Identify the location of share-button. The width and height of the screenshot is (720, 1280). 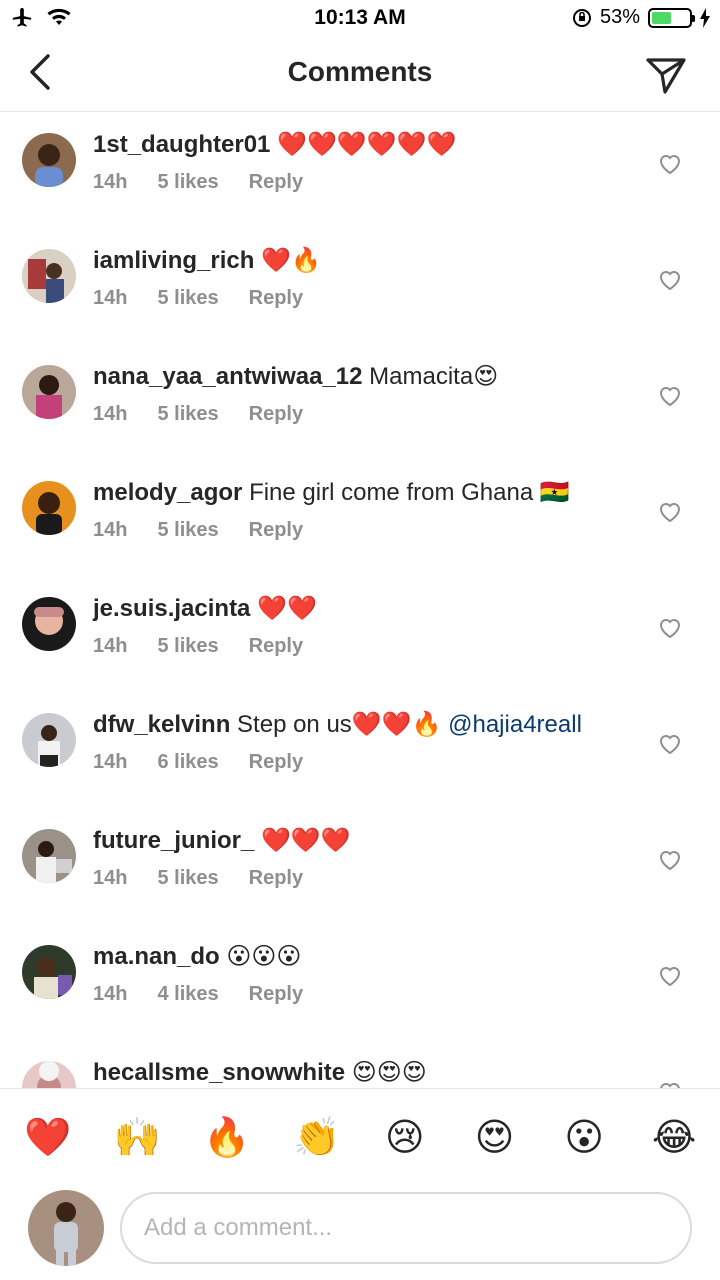
(666, 74).